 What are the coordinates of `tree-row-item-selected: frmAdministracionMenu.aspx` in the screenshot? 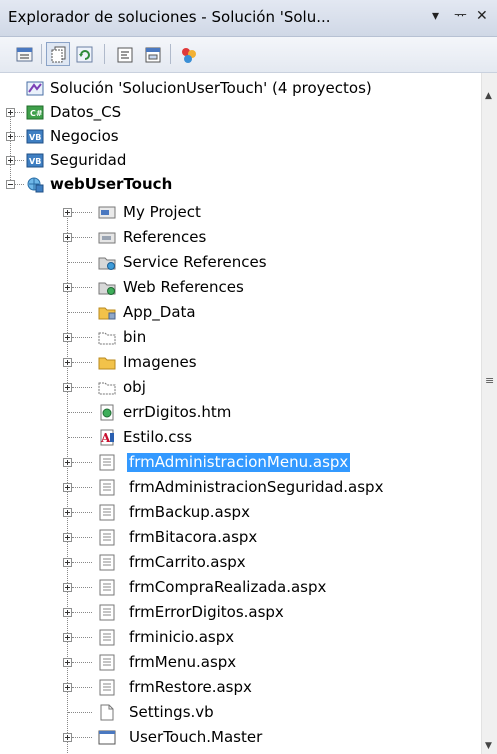 It's located at (240, 462).